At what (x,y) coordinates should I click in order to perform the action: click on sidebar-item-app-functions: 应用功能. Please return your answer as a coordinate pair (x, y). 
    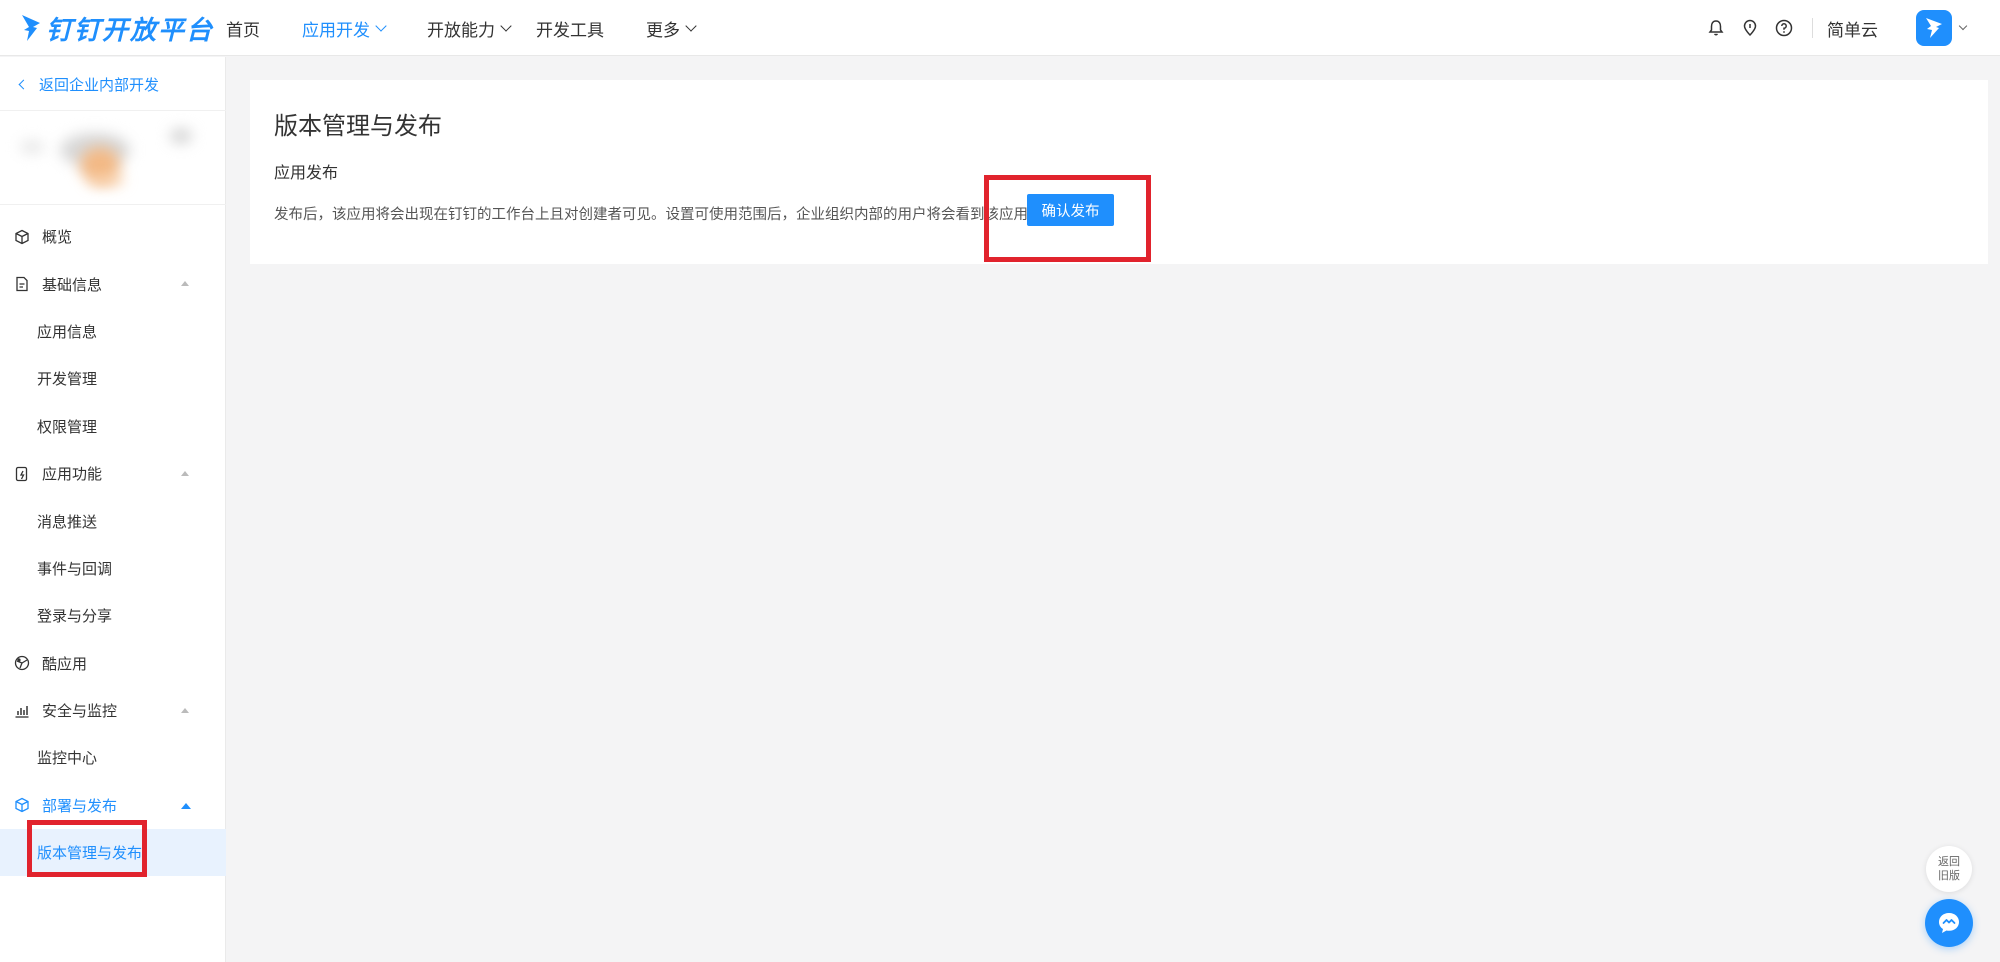
    Looking at the image, I should click on (113, 473).